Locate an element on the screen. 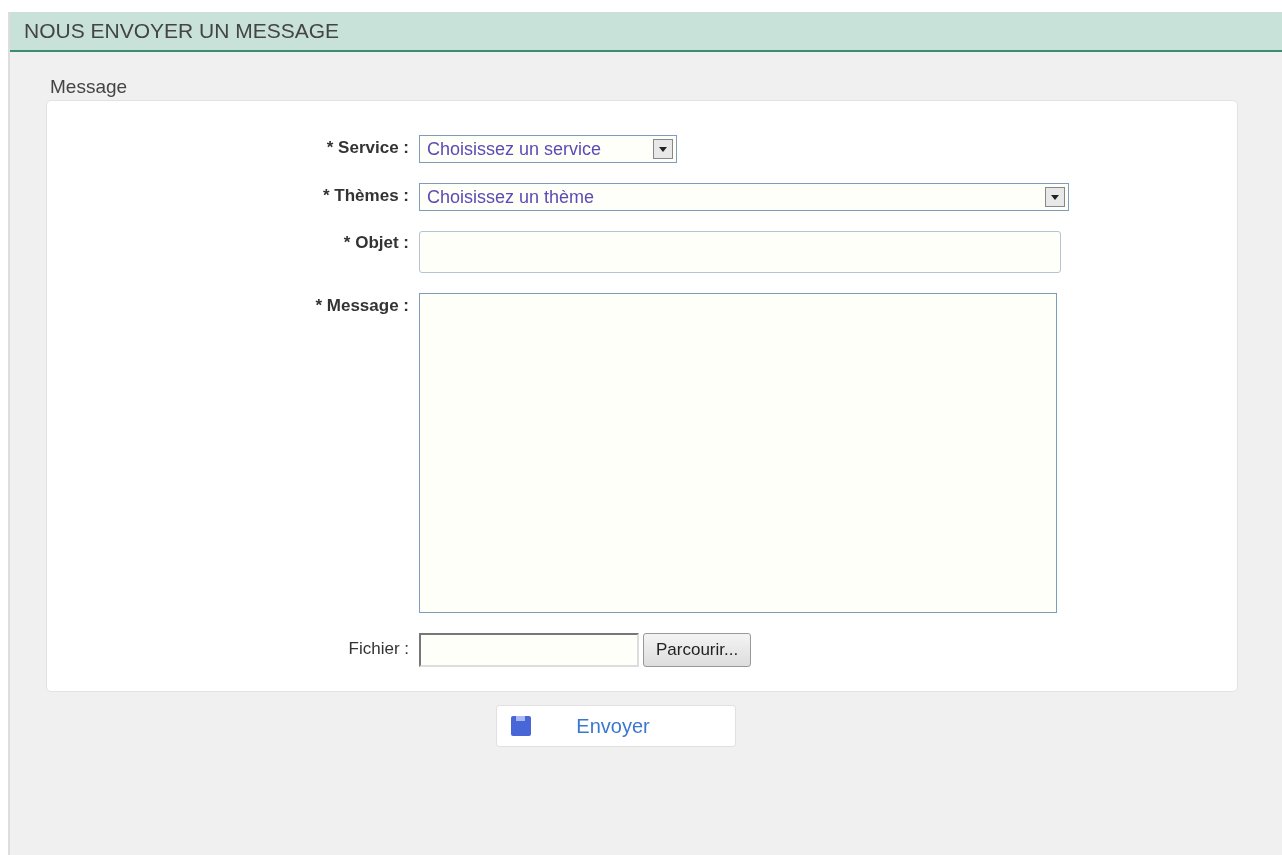 The width and height of the screenshot is (1282, 855). field-label: * Thèmes : is located at coordinates (365, 196).